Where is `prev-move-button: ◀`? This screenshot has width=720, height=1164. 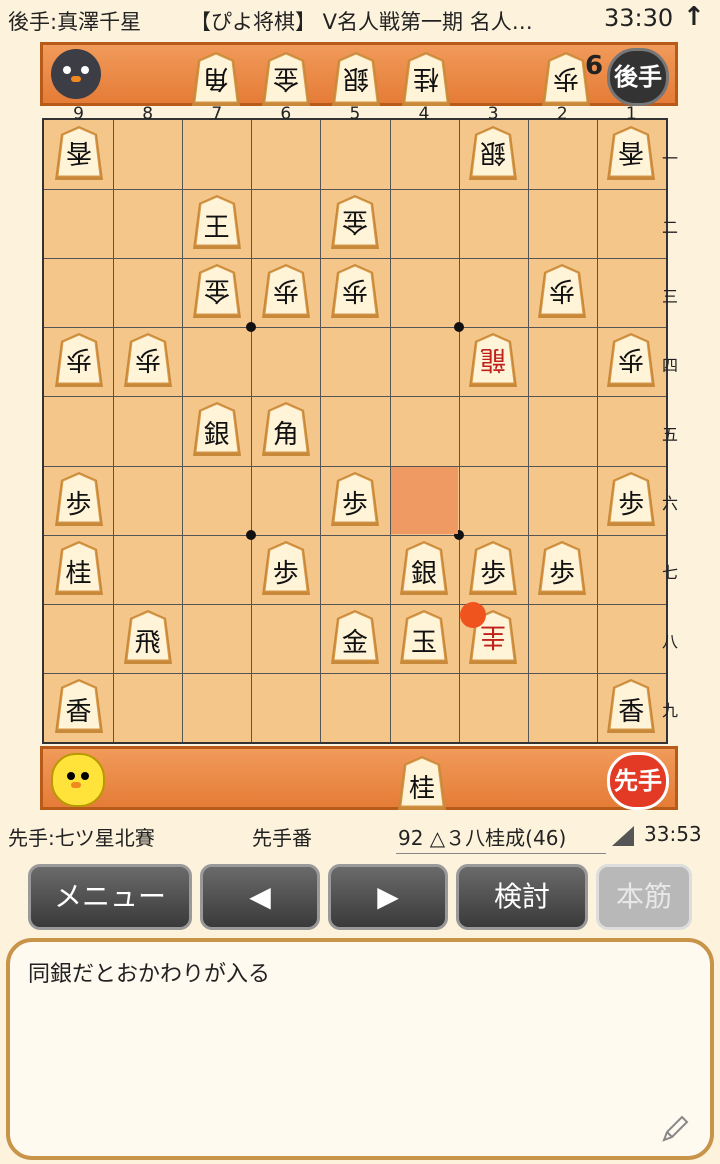 prev-move-button: ◀ is located at coordinates (260, 897).